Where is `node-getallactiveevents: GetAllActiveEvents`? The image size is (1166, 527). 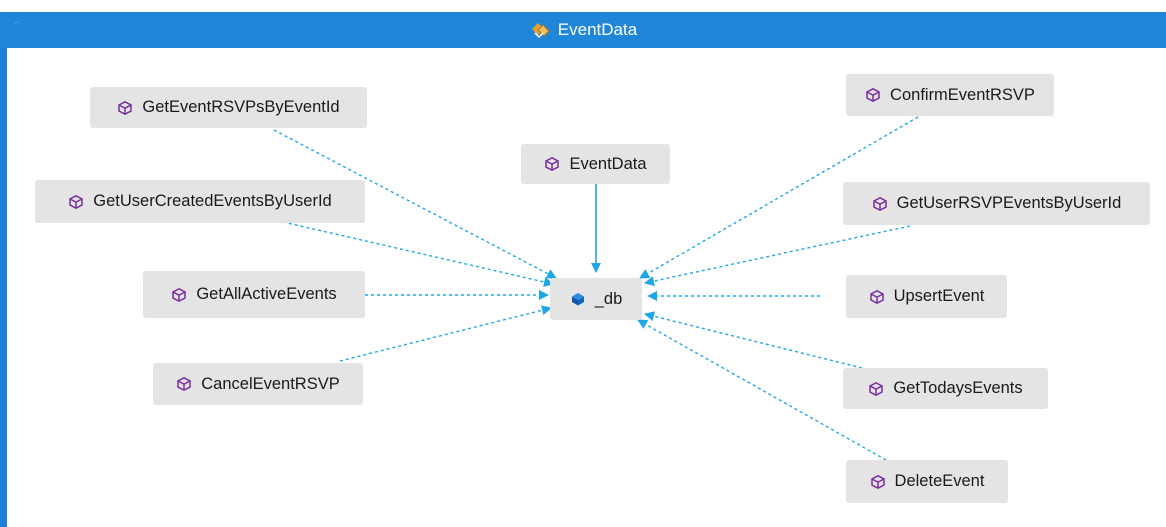
node-getallactiveevents: GetAllActiveEvents is located at coordinates (254, 294).